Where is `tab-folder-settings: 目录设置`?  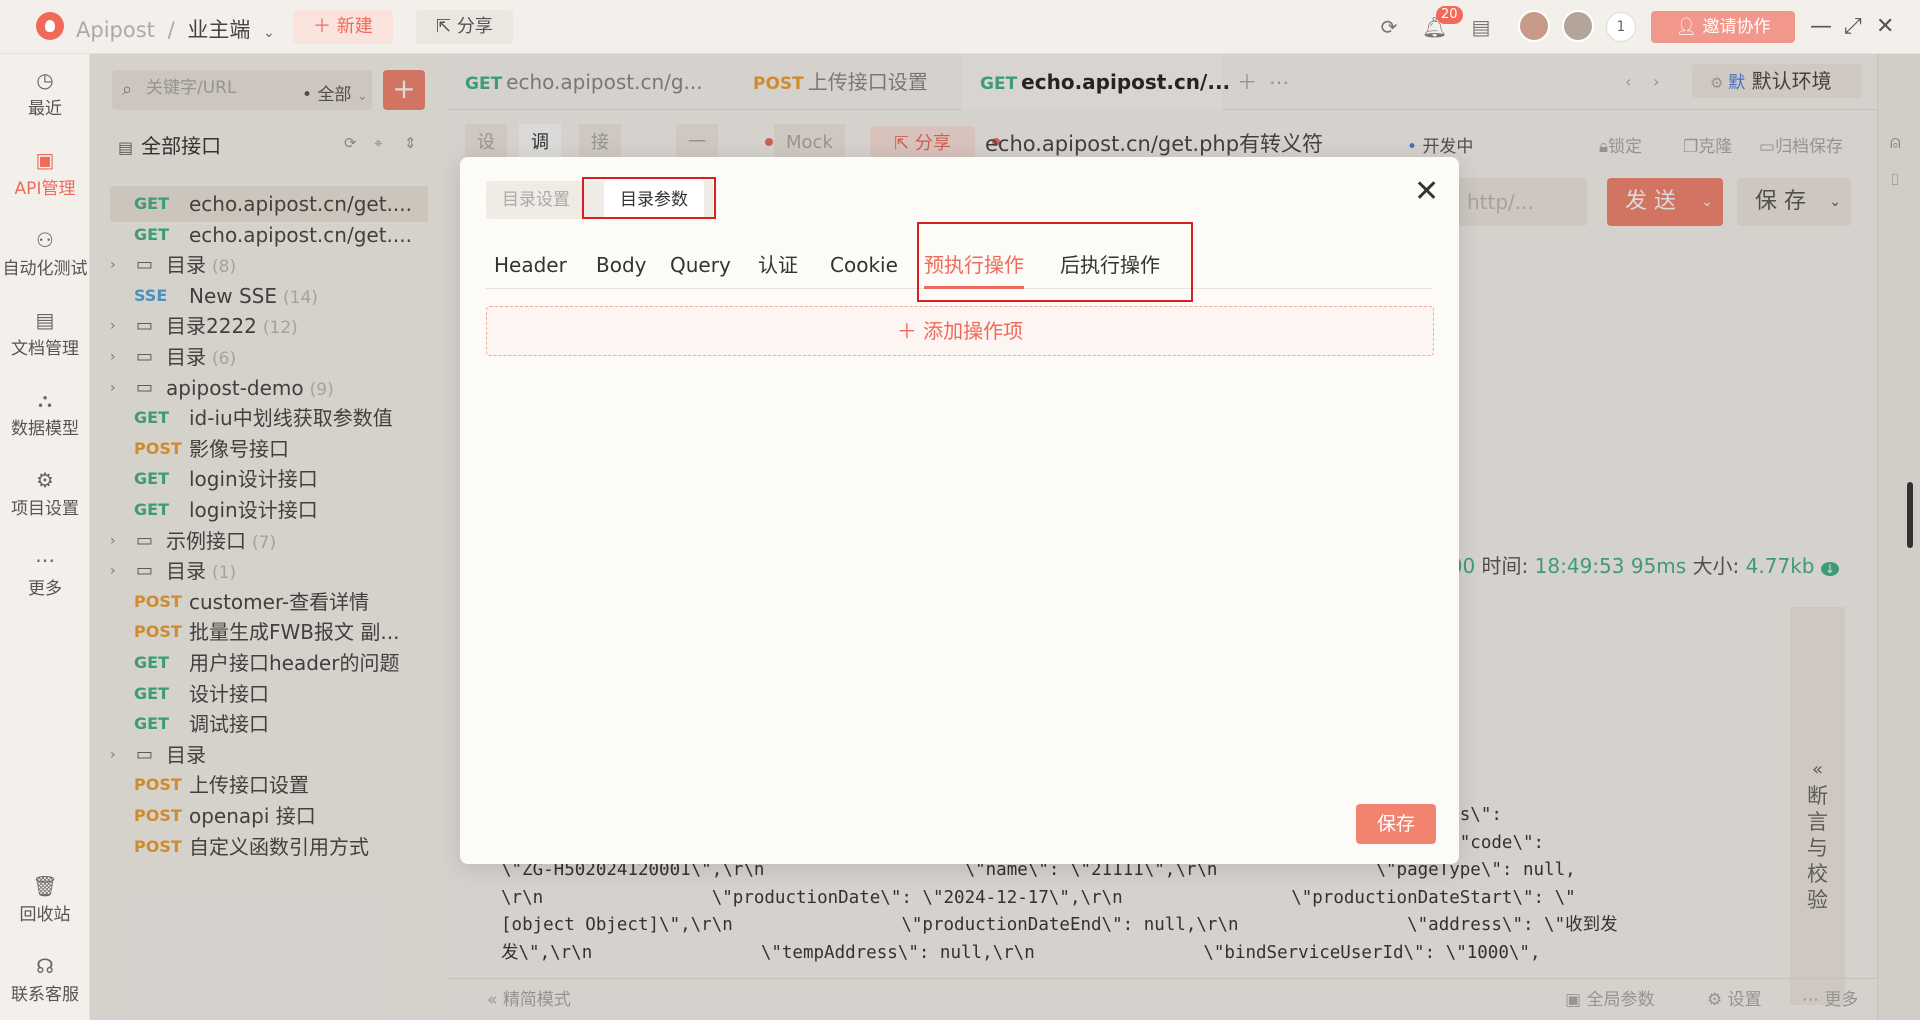 tab-folder-settings: 目录设置 is located at coordinates (536, 200).